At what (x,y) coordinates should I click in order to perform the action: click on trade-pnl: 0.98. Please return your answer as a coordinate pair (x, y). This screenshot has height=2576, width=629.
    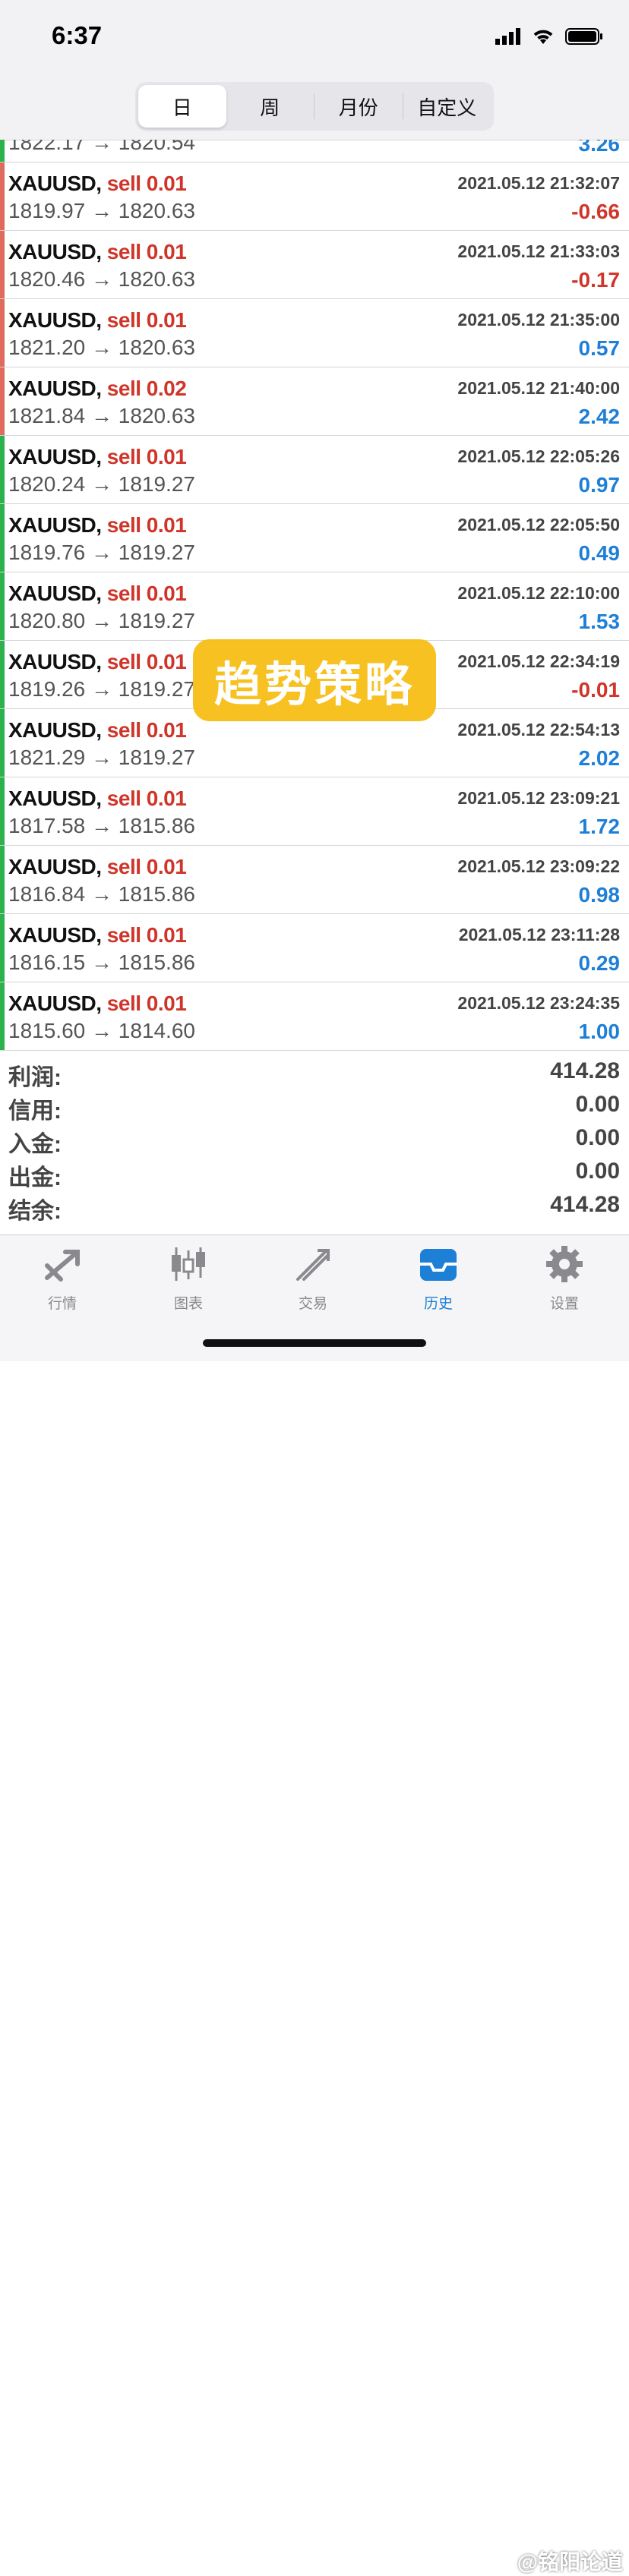
    Looking at the image, I should click on (599, 894).